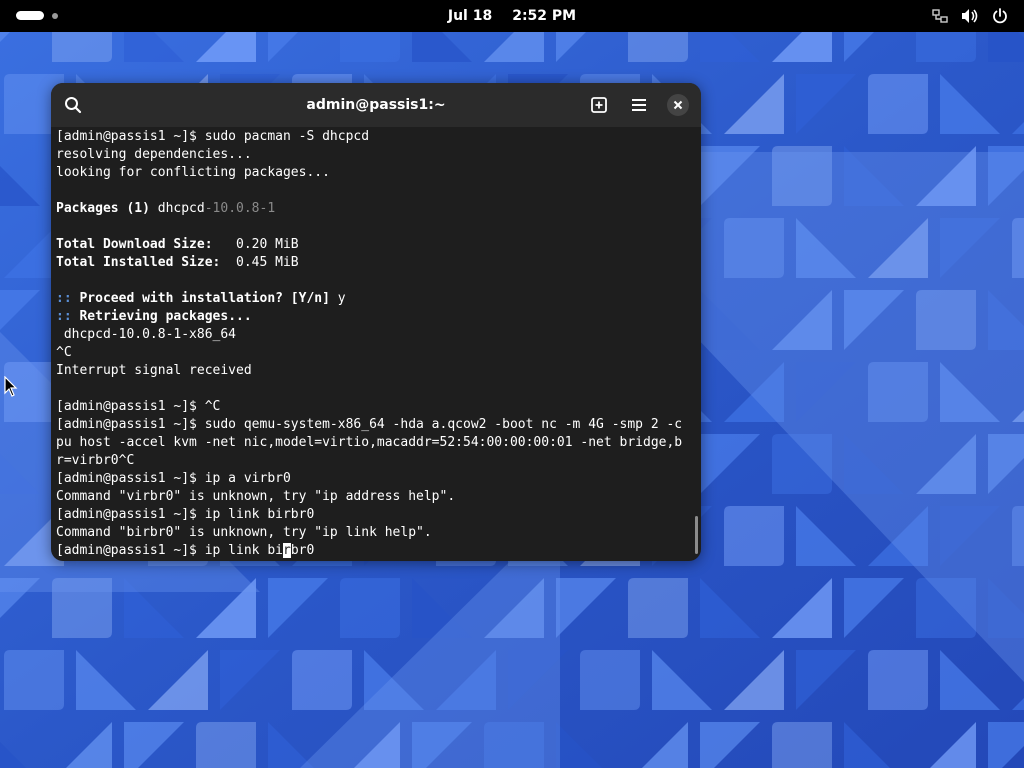  What do you see at coordinates (208, 298) in the screenshot?
I see `terminal-text: Proceed with installation? [Y/n]` at bounding box center [208, 298].